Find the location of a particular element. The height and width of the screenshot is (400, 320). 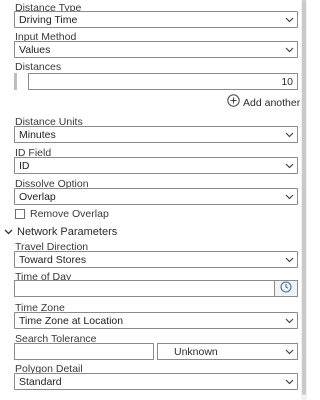

id-field-value: ID is located at coordinates (24, 166).